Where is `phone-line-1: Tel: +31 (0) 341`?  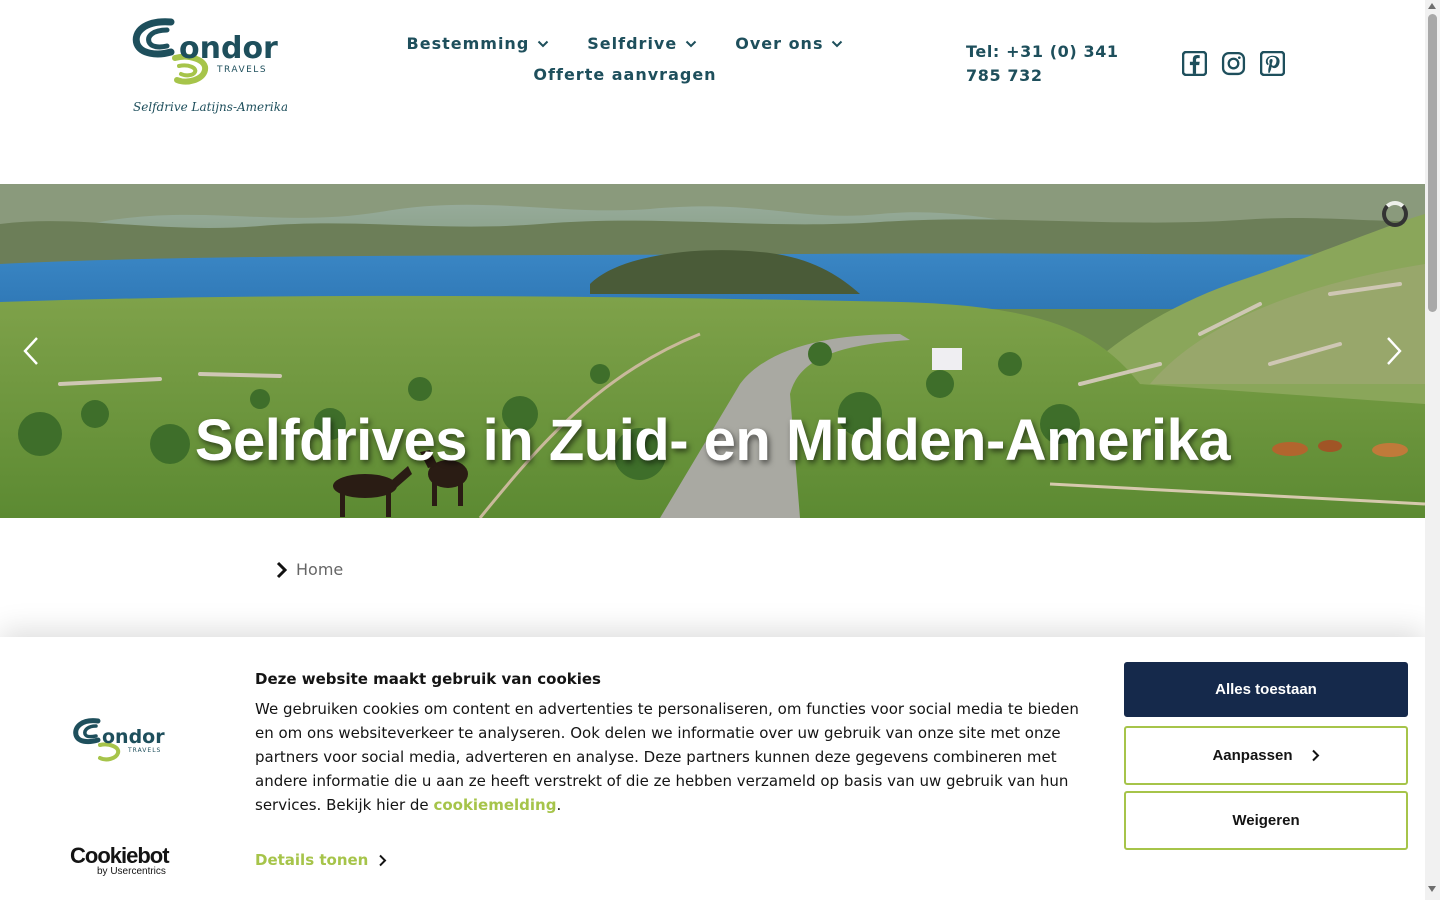
phone-line-1: Tel: +31 (0) 341 is located at coordinates (1042, 51).